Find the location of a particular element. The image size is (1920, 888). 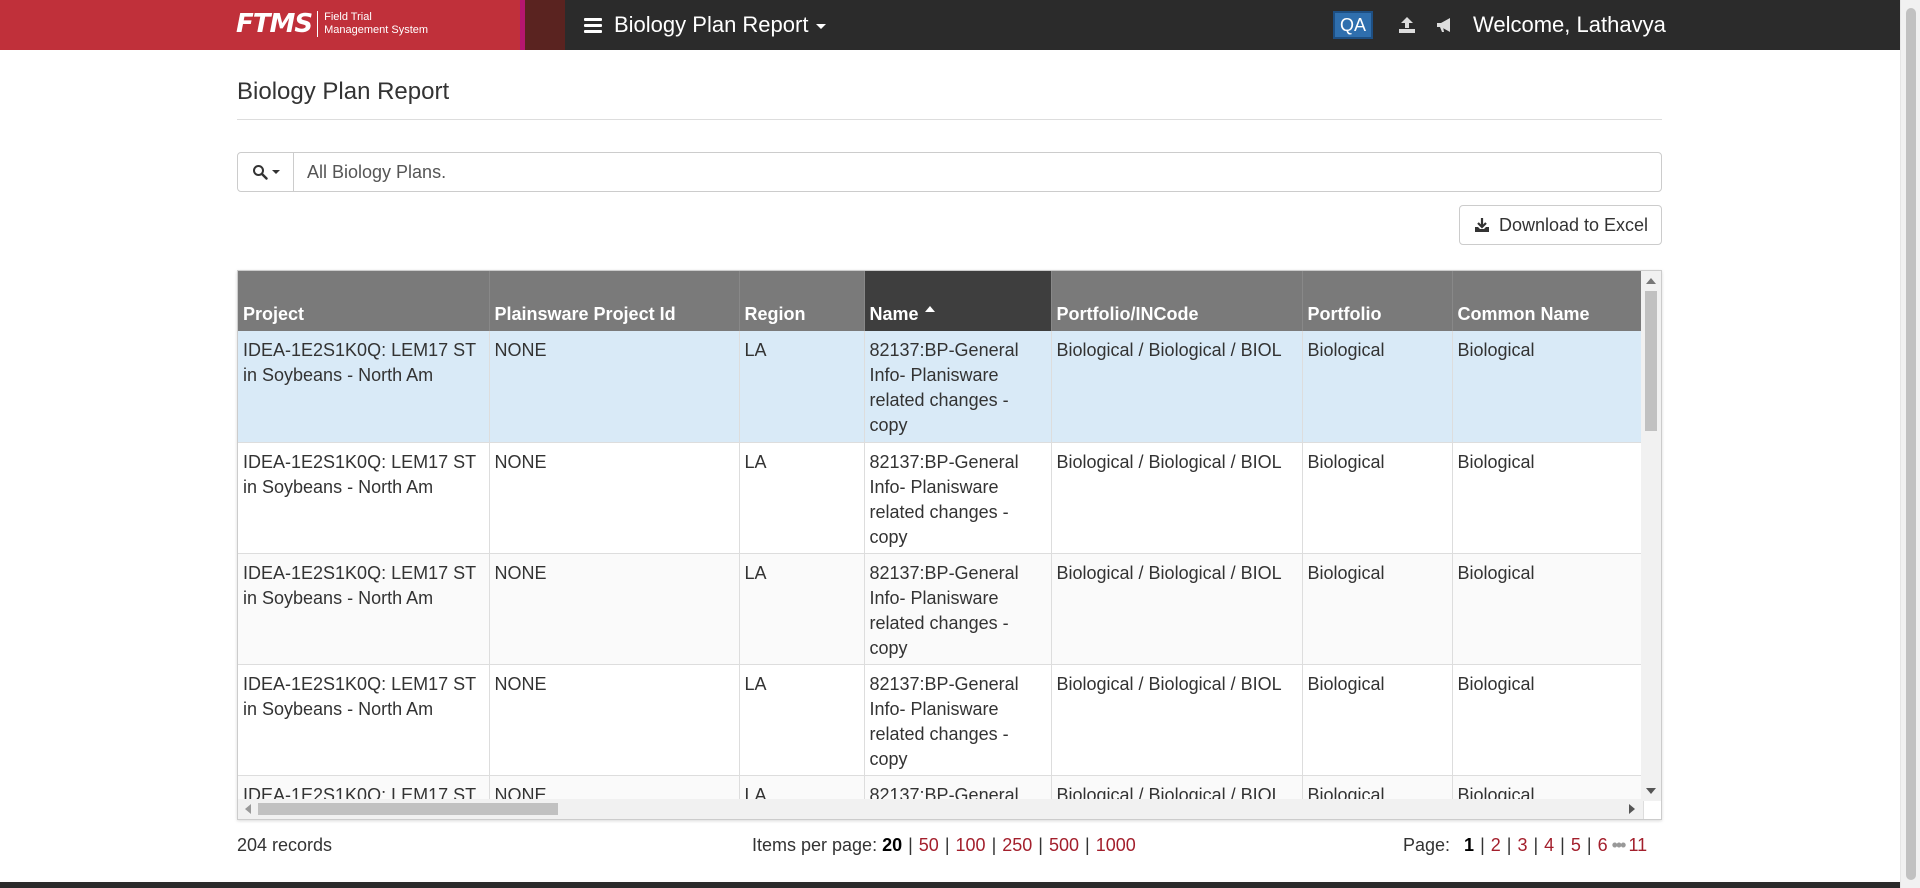

hamburger-icon is located at coordinates (593, 25).